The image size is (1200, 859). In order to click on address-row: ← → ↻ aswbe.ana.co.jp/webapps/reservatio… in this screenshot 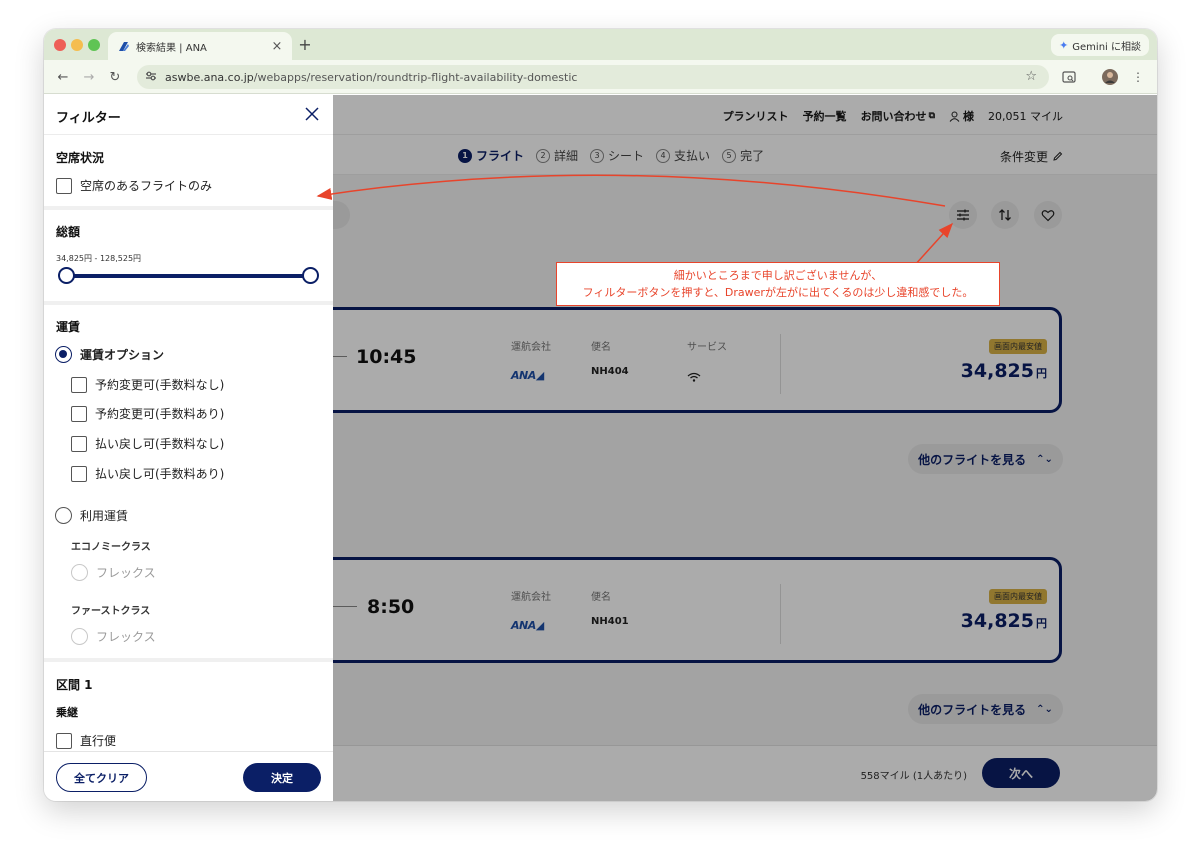, I will do `click(600, 77)`.